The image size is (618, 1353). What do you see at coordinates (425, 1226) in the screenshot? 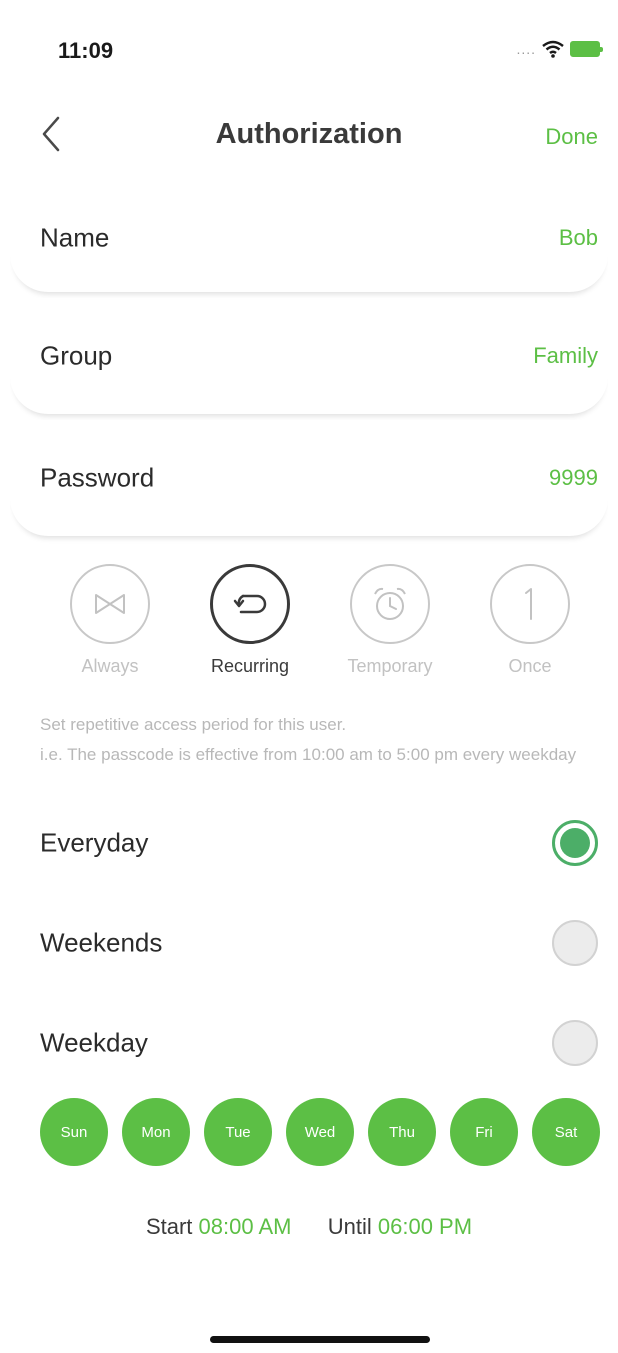
I see `until-time: 06:00 PM` at bounding box center [425, 1226].